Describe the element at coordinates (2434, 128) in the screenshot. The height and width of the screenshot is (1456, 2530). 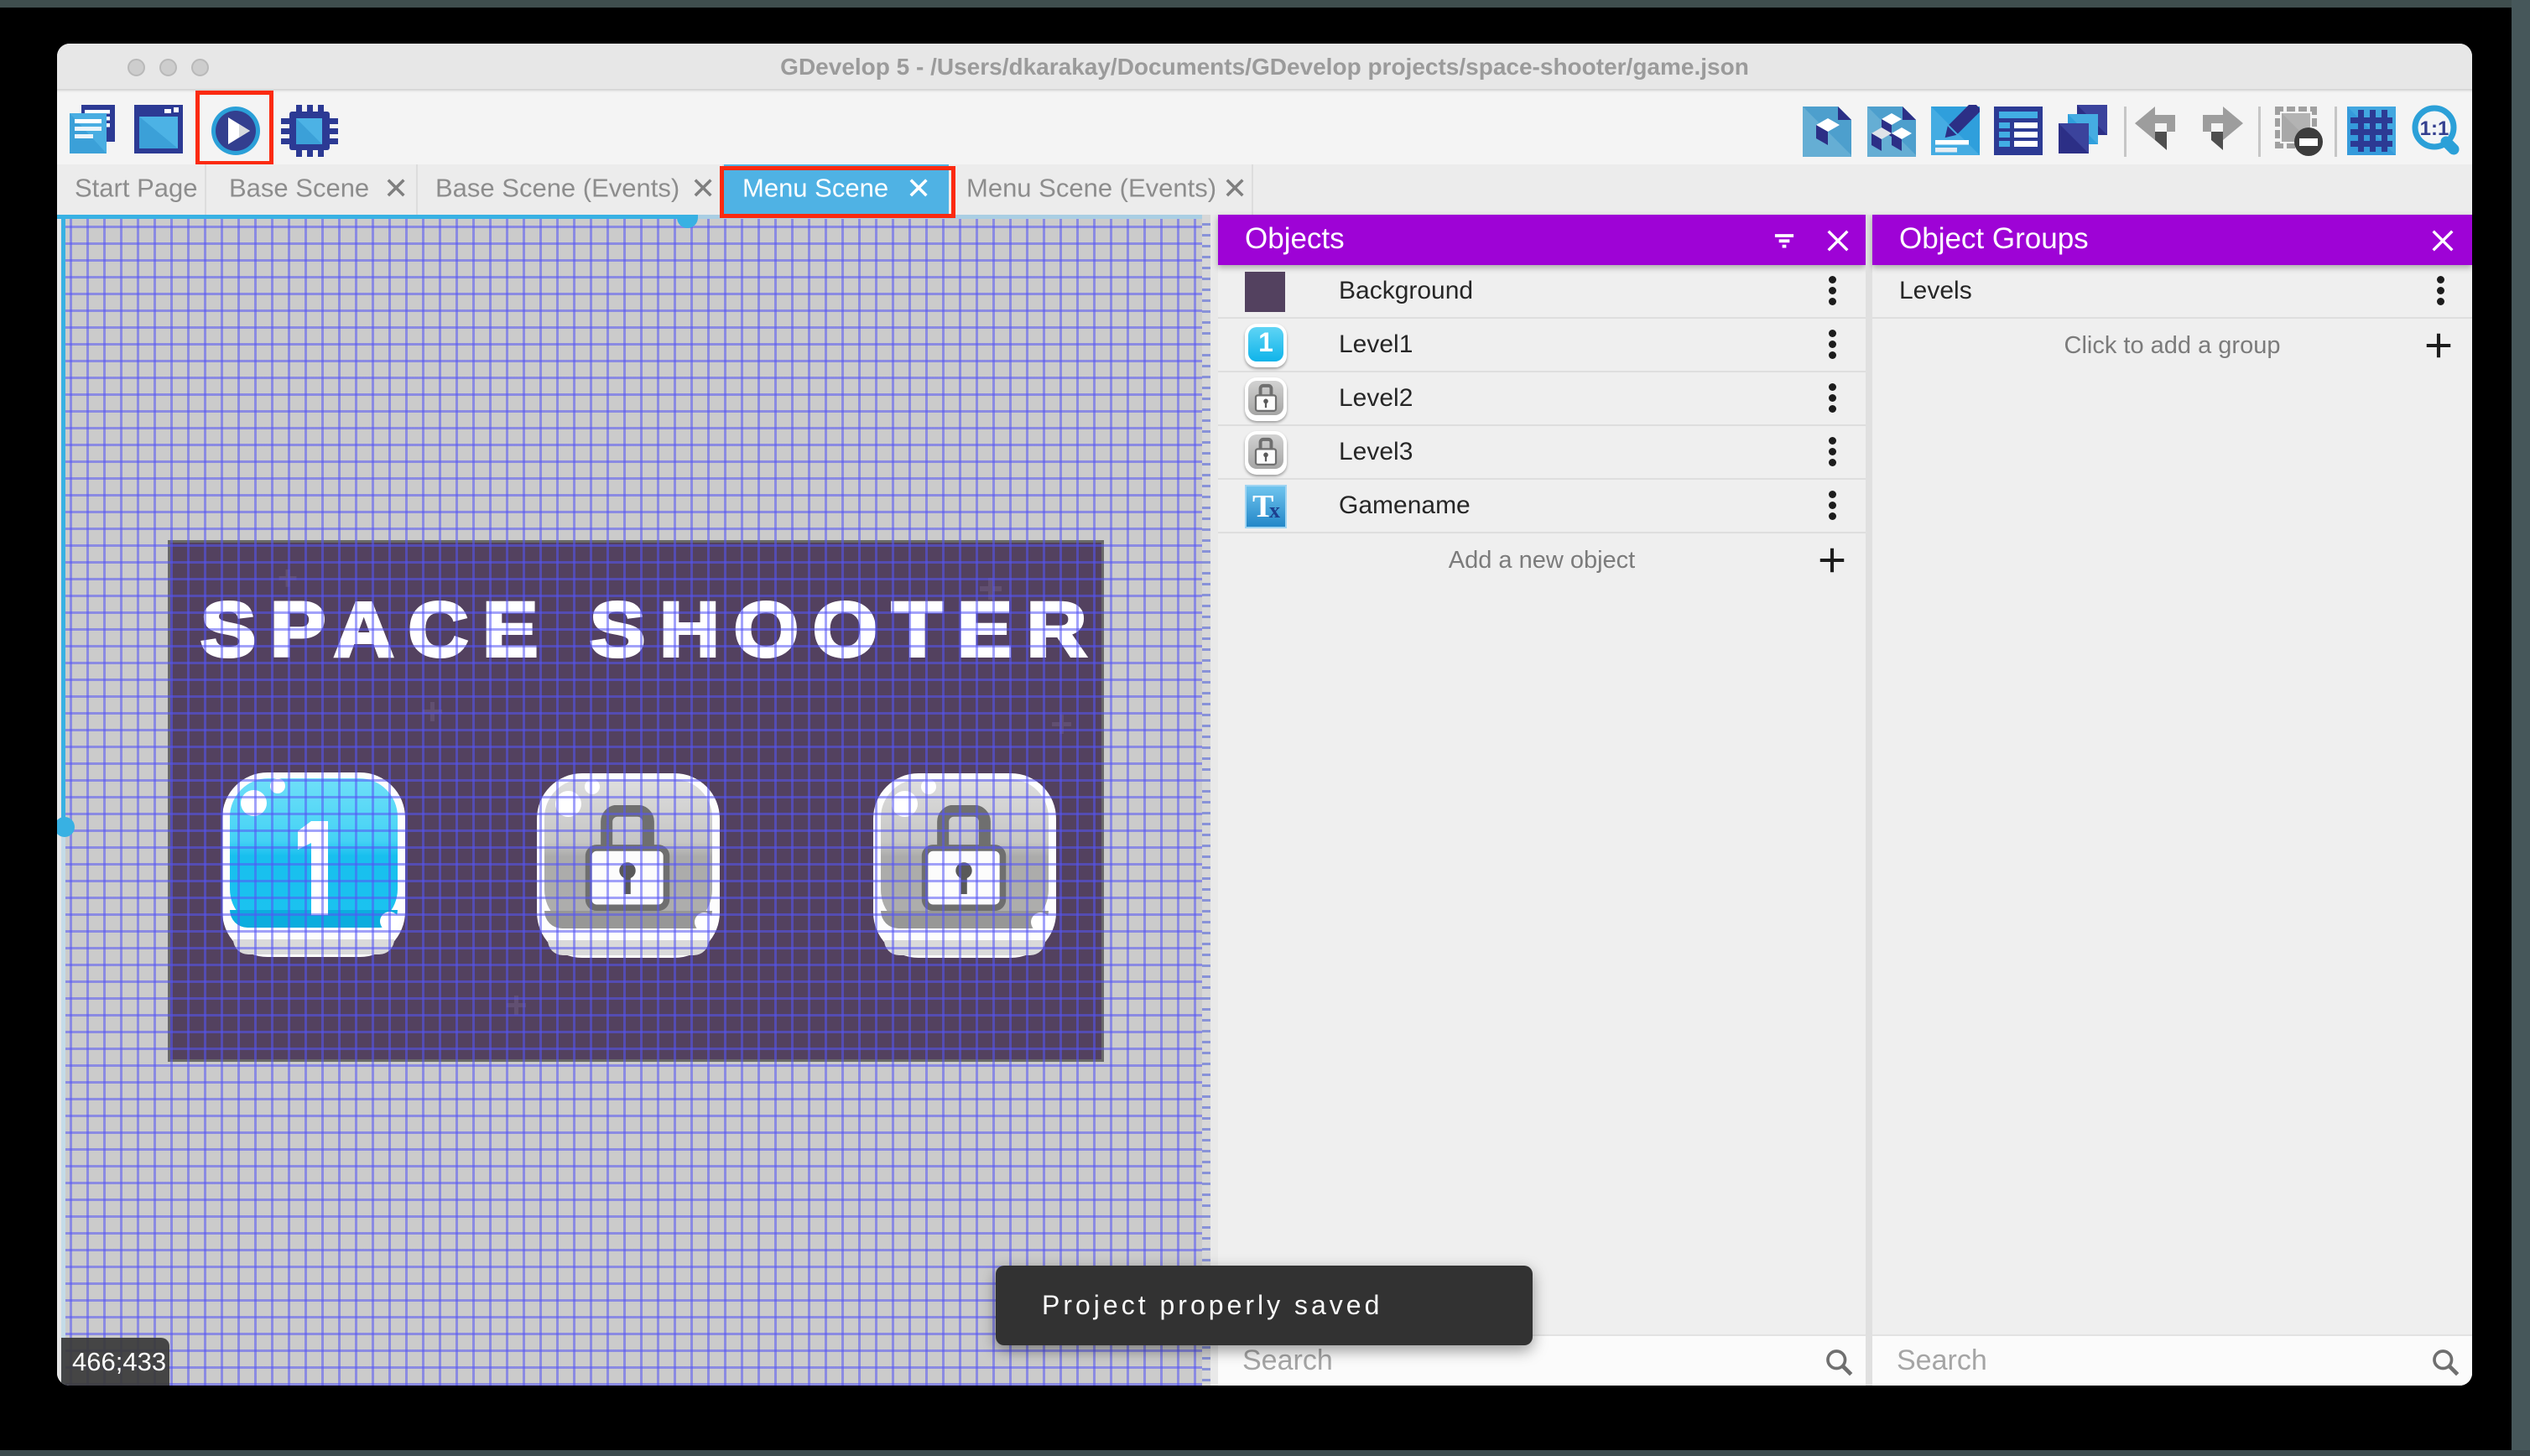
I see `svg-text: 1:1` at that location.